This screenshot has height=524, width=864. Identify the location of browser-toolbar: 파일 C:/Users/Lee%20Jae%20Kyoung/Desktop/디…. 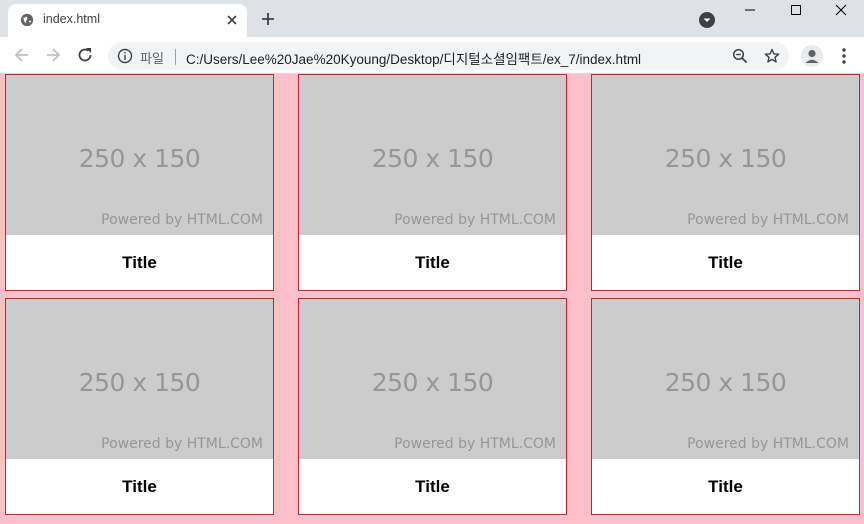
(432, 55).